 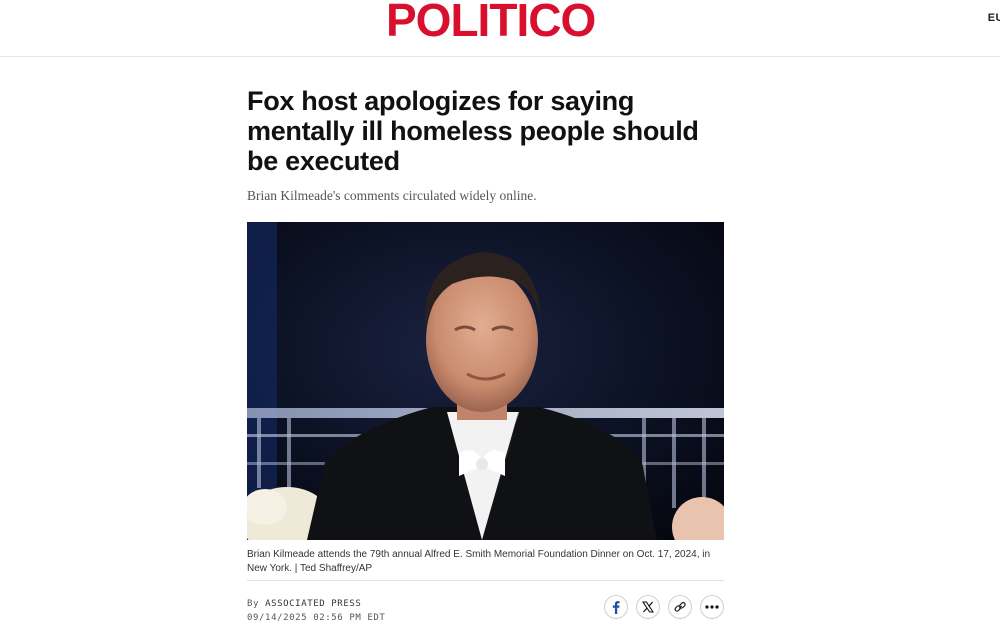 What do you see at coordinates (485, 580) in the screenshot?
I see `divider` at bounding box center [485, 580].